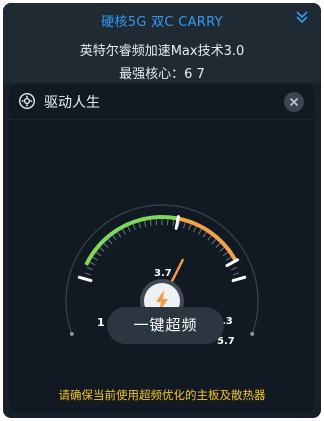 This screenshot has width=324, height=421. What do you see at coordinates (226, 341) in the screenshot?
I see `gauge-label-max: 5.7` at bounding box center [226, 341].